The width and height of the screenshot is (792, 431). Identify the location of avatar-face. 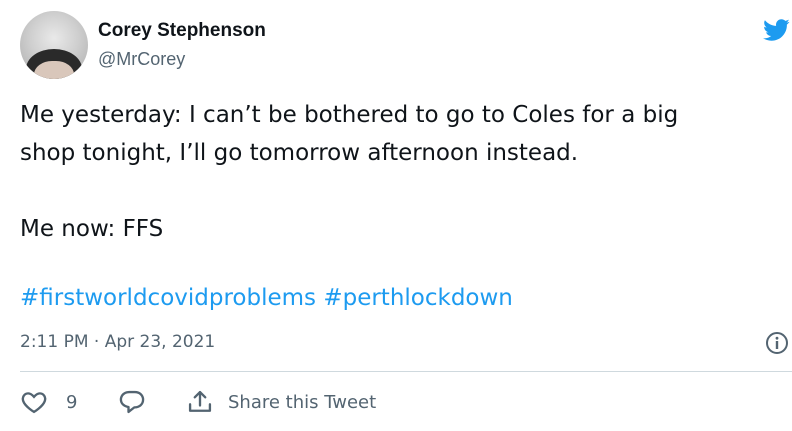
(54, 70).